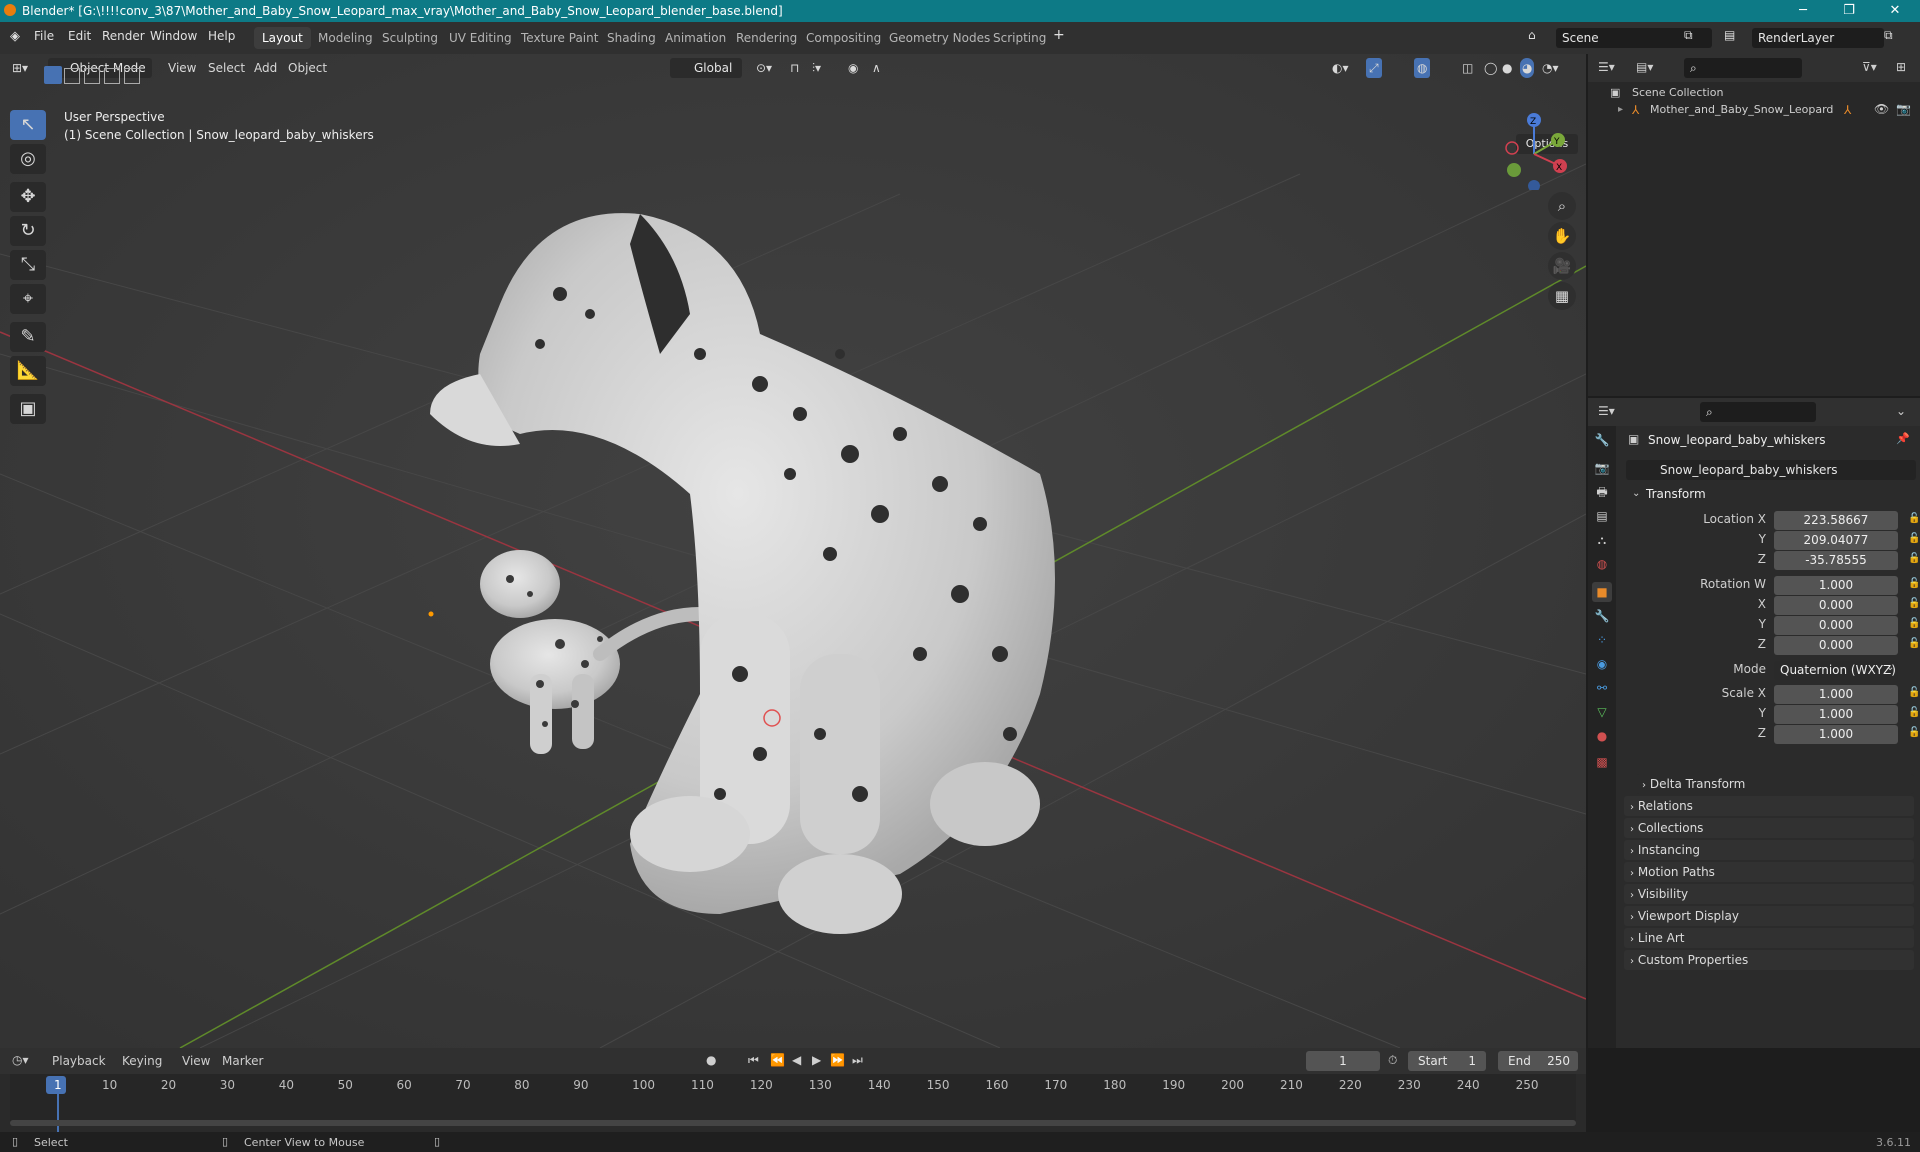 The height and width of the screenshot is (1152, 1920). What do you see at coordinates (28, 299) in the screenshot?
I see `transform-tool-icon: ⌖` at bounding box center [28, 299].